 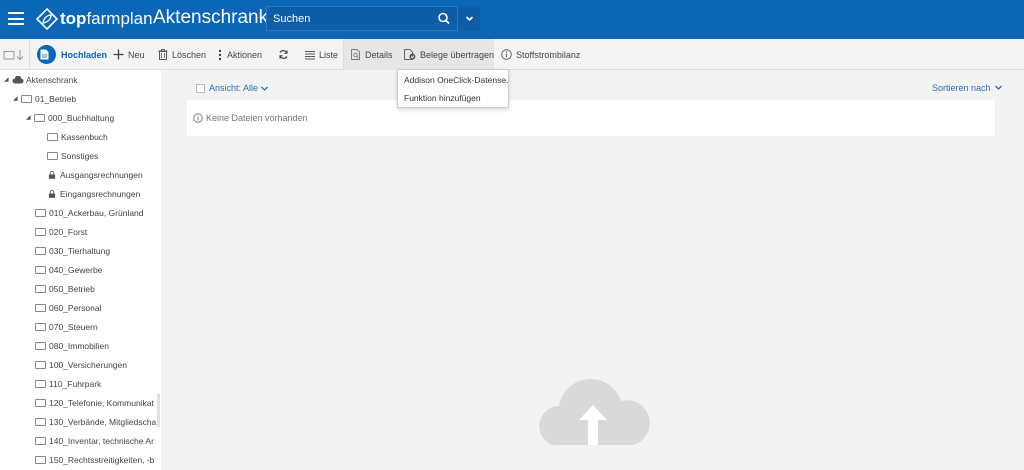 What do you see at coordinates (73, 326) in the screenshot?
I see `tree-label: 070_Steuern` at bounding box center [73, 326].